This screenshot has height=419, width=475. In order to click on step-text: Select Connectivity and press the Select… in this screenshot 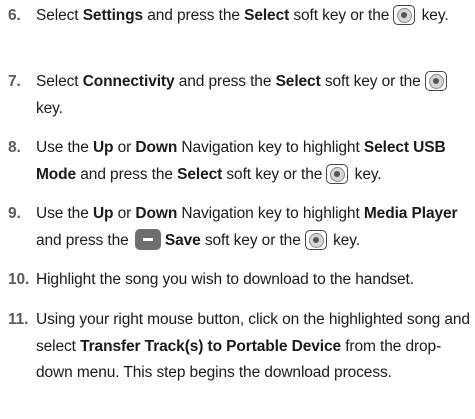, I will do `click(254, 95)`.